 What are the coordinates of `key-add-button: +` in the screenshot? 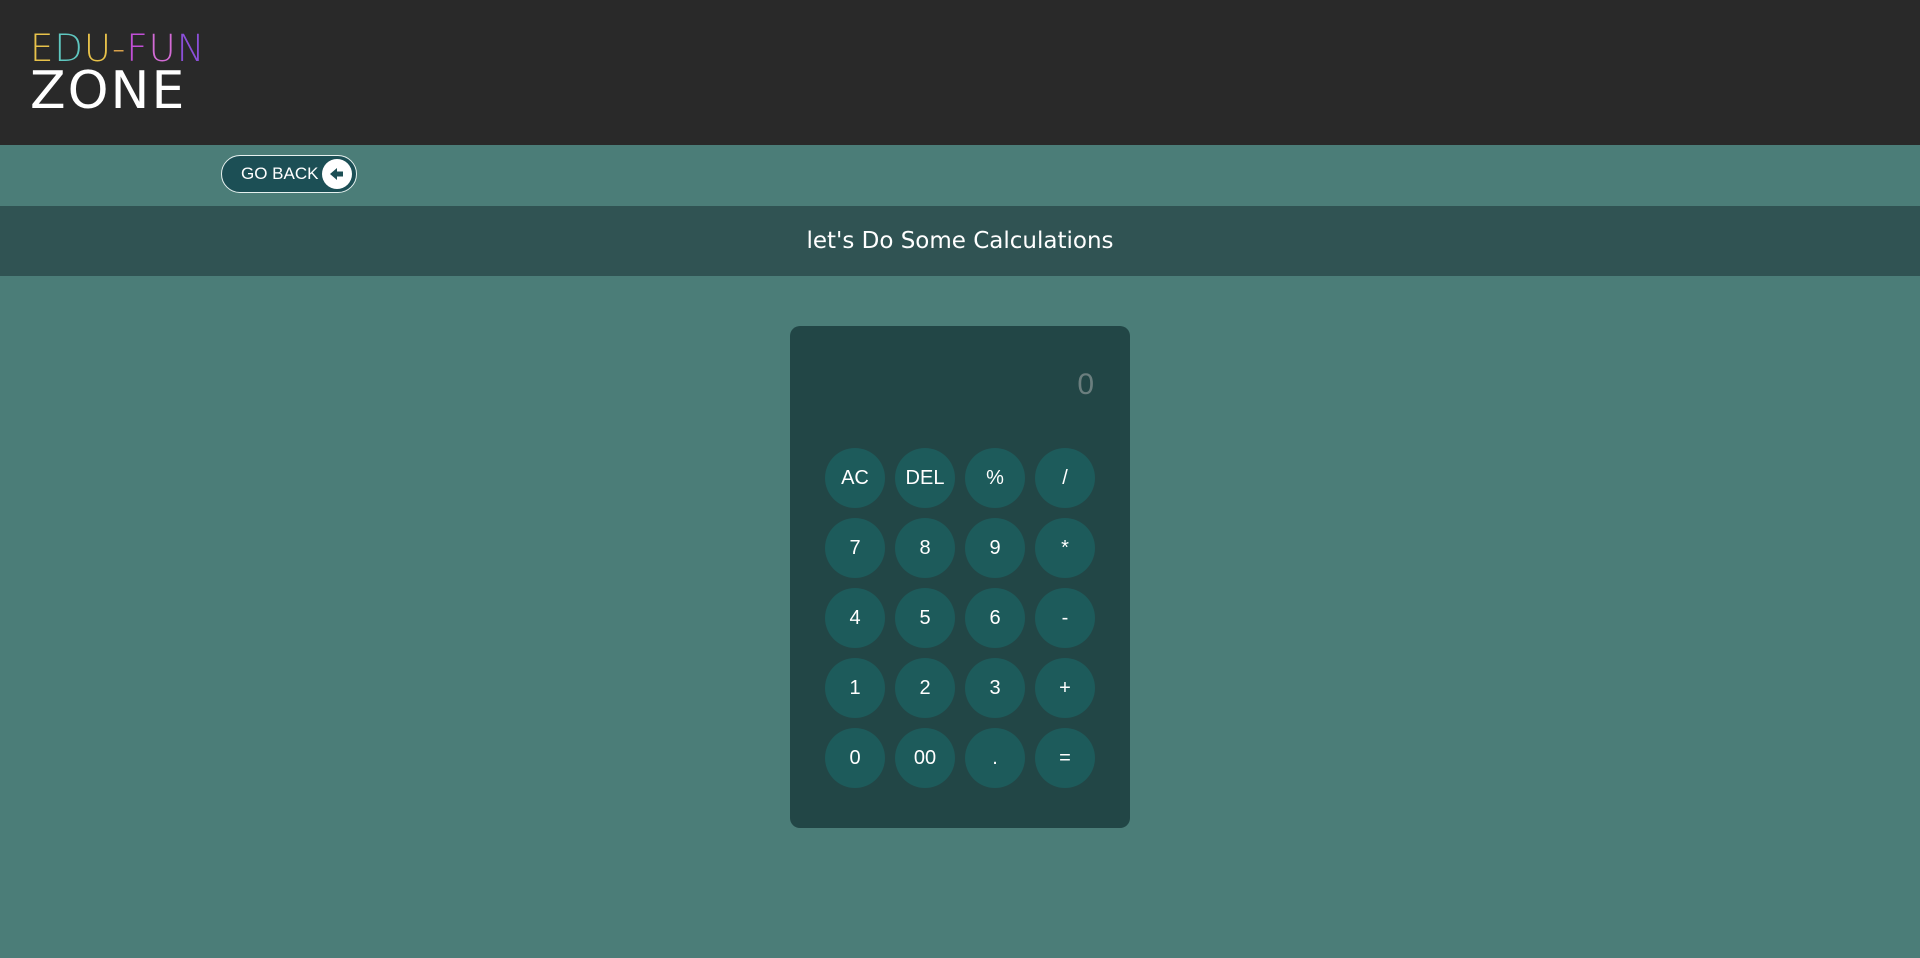 It's located at (1065, 688).